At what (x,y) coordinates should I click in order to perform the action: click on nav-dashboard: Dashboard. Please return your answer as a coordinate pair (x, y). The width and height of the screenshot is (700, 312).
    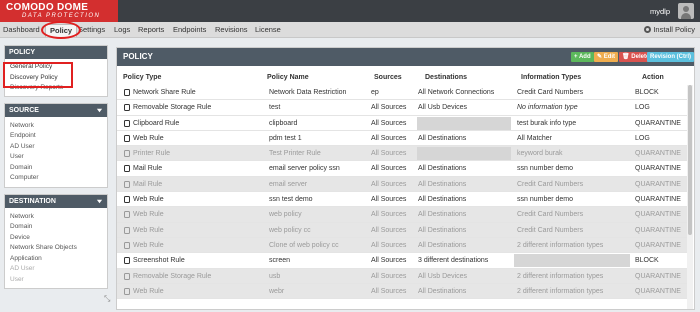
    Looking at the image, I should click on (21, 29).